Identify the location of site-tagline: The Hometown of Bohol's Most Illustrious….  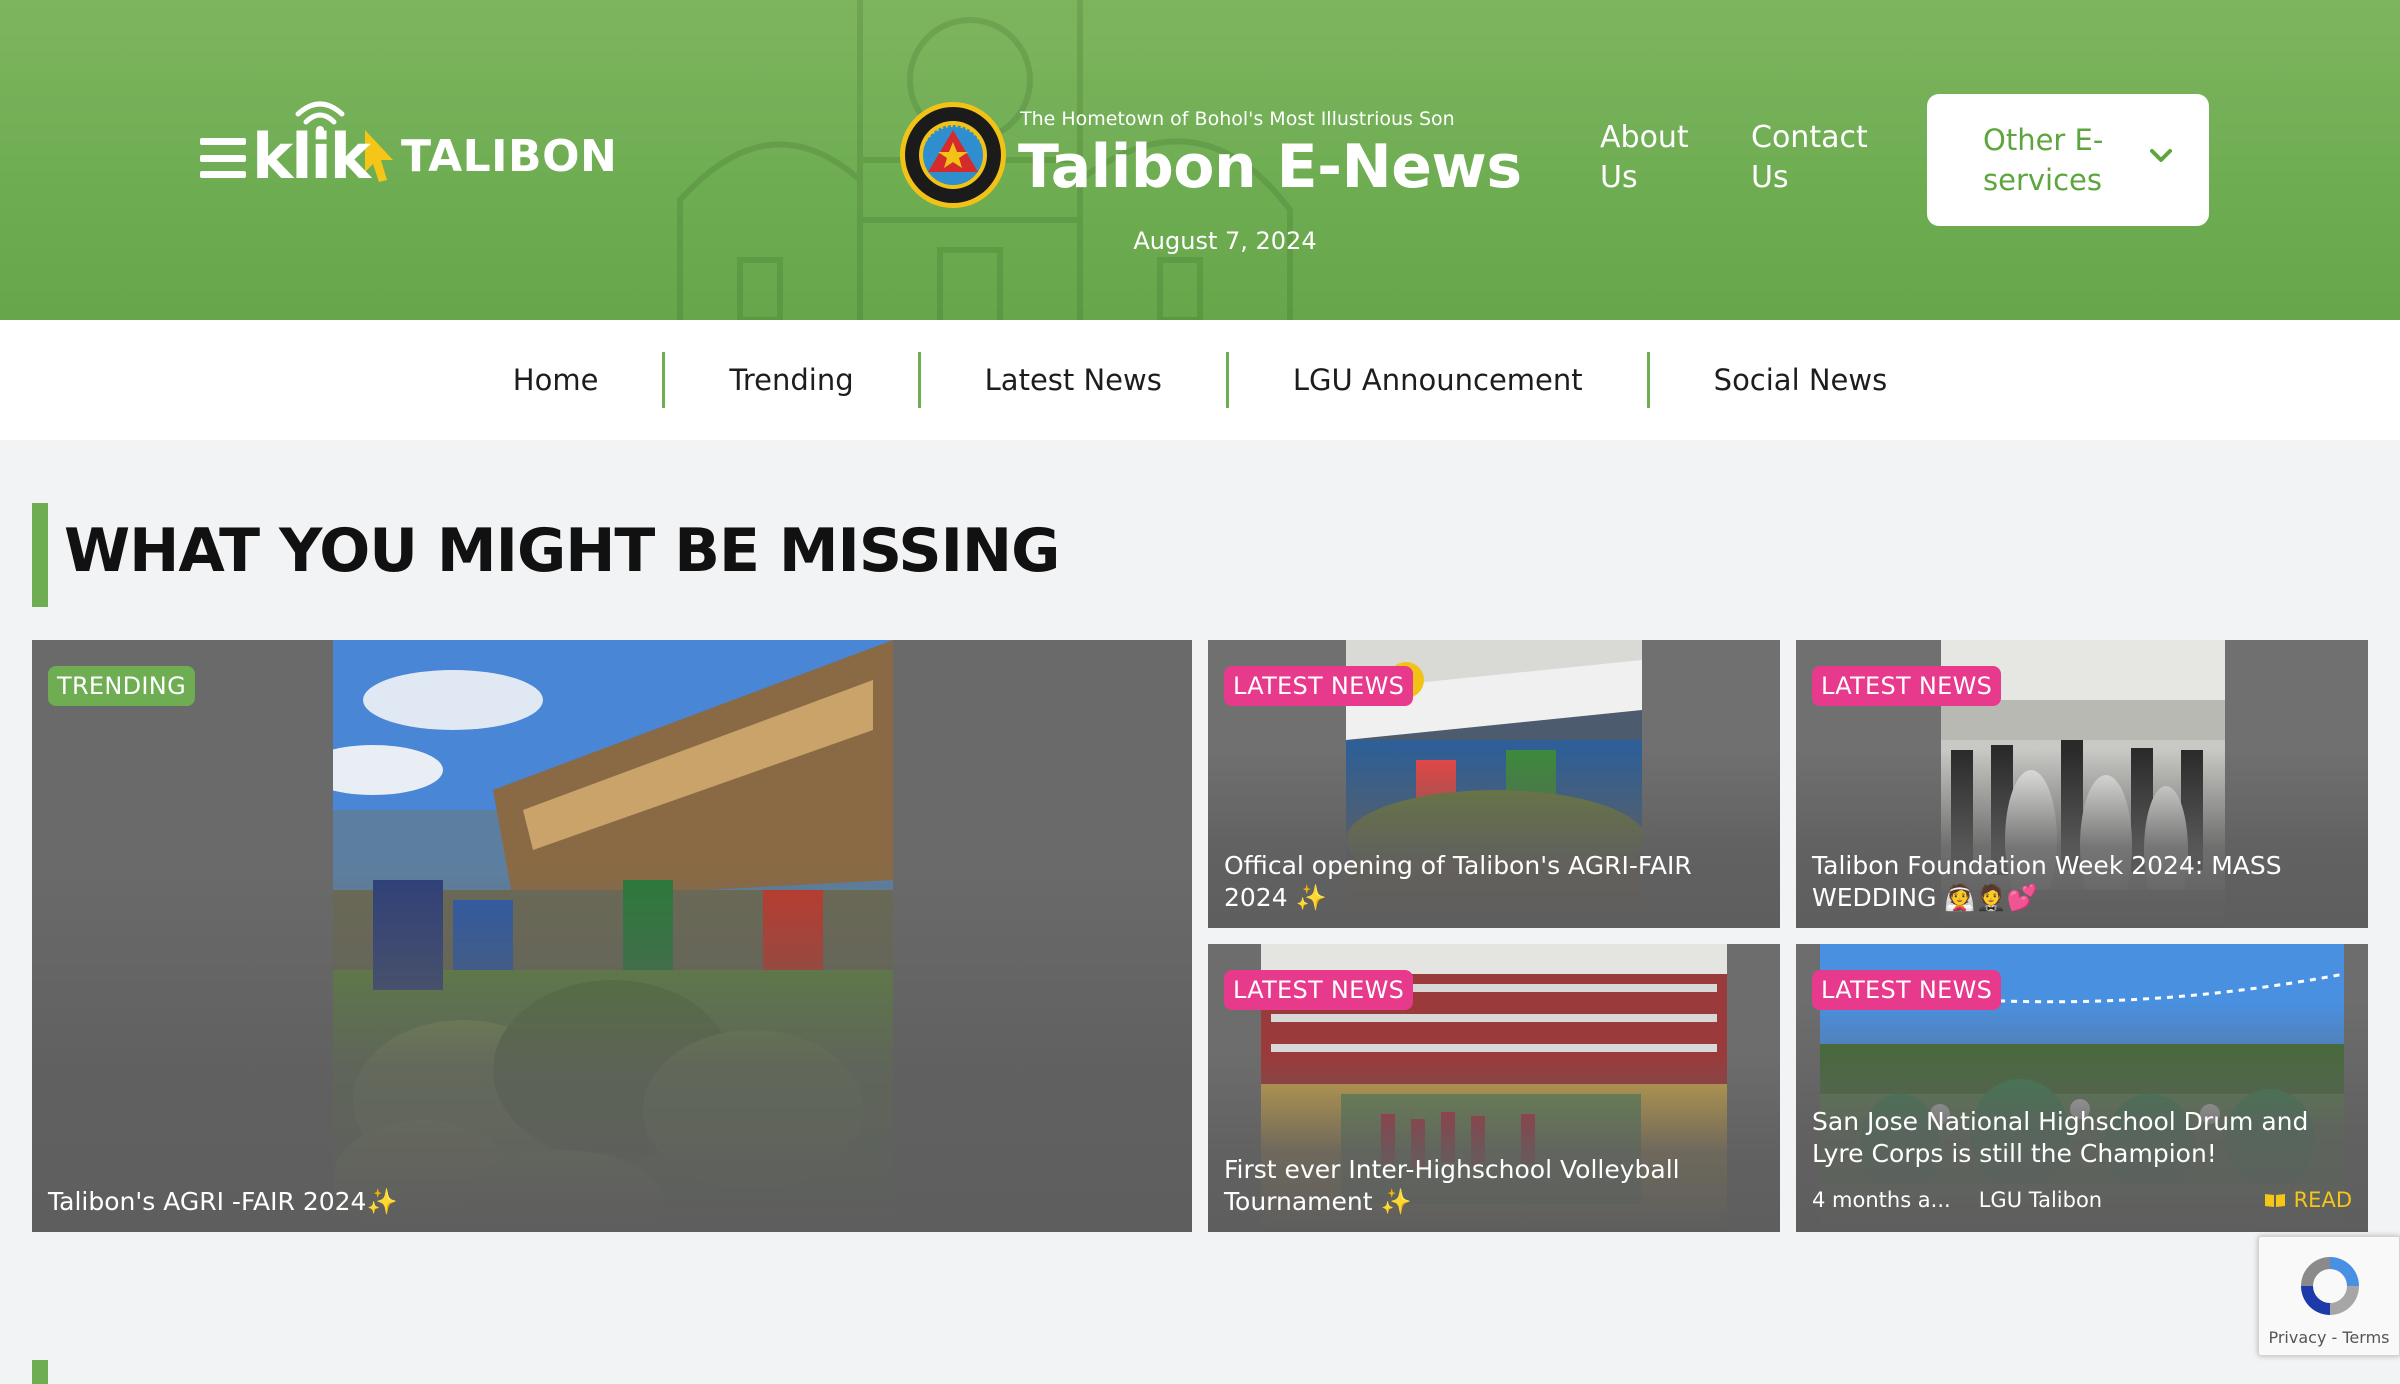
(1237, 119).